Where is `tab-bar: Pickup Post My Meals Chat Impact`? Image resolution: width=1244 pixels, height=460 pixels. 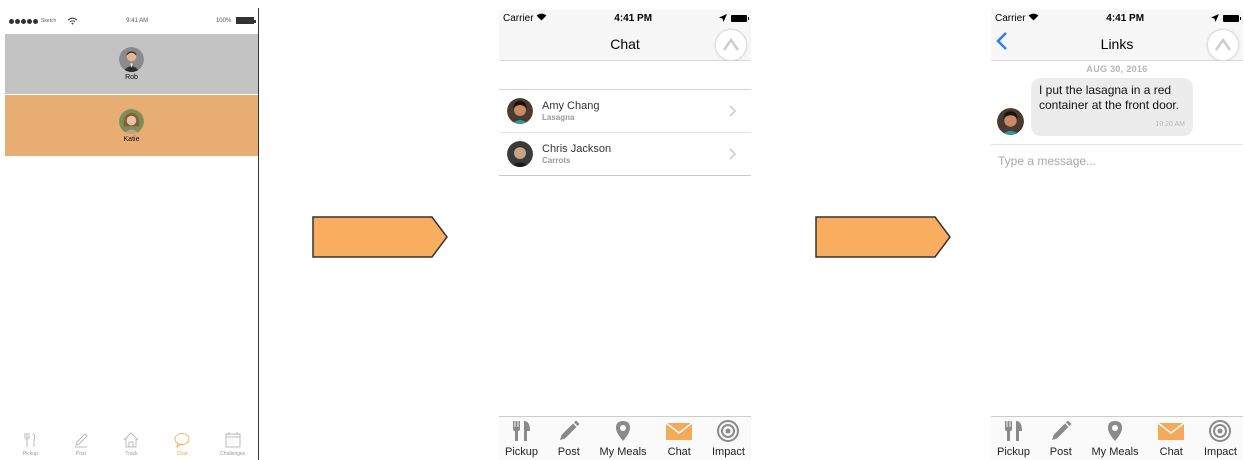 tab-bar: Pickup Post My Meals Chat Impact is located at coordinates (625, 438).